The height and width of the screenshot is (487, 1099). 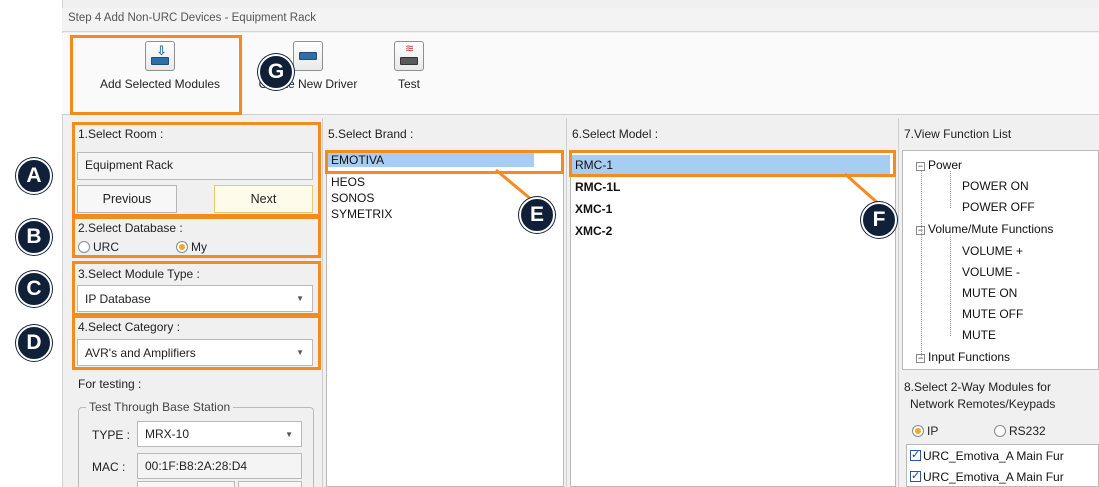 What do you see at coordinates (34, 237) in the screenshot?
I see `callout-badge-b: B` at bounding box center [34, 237].